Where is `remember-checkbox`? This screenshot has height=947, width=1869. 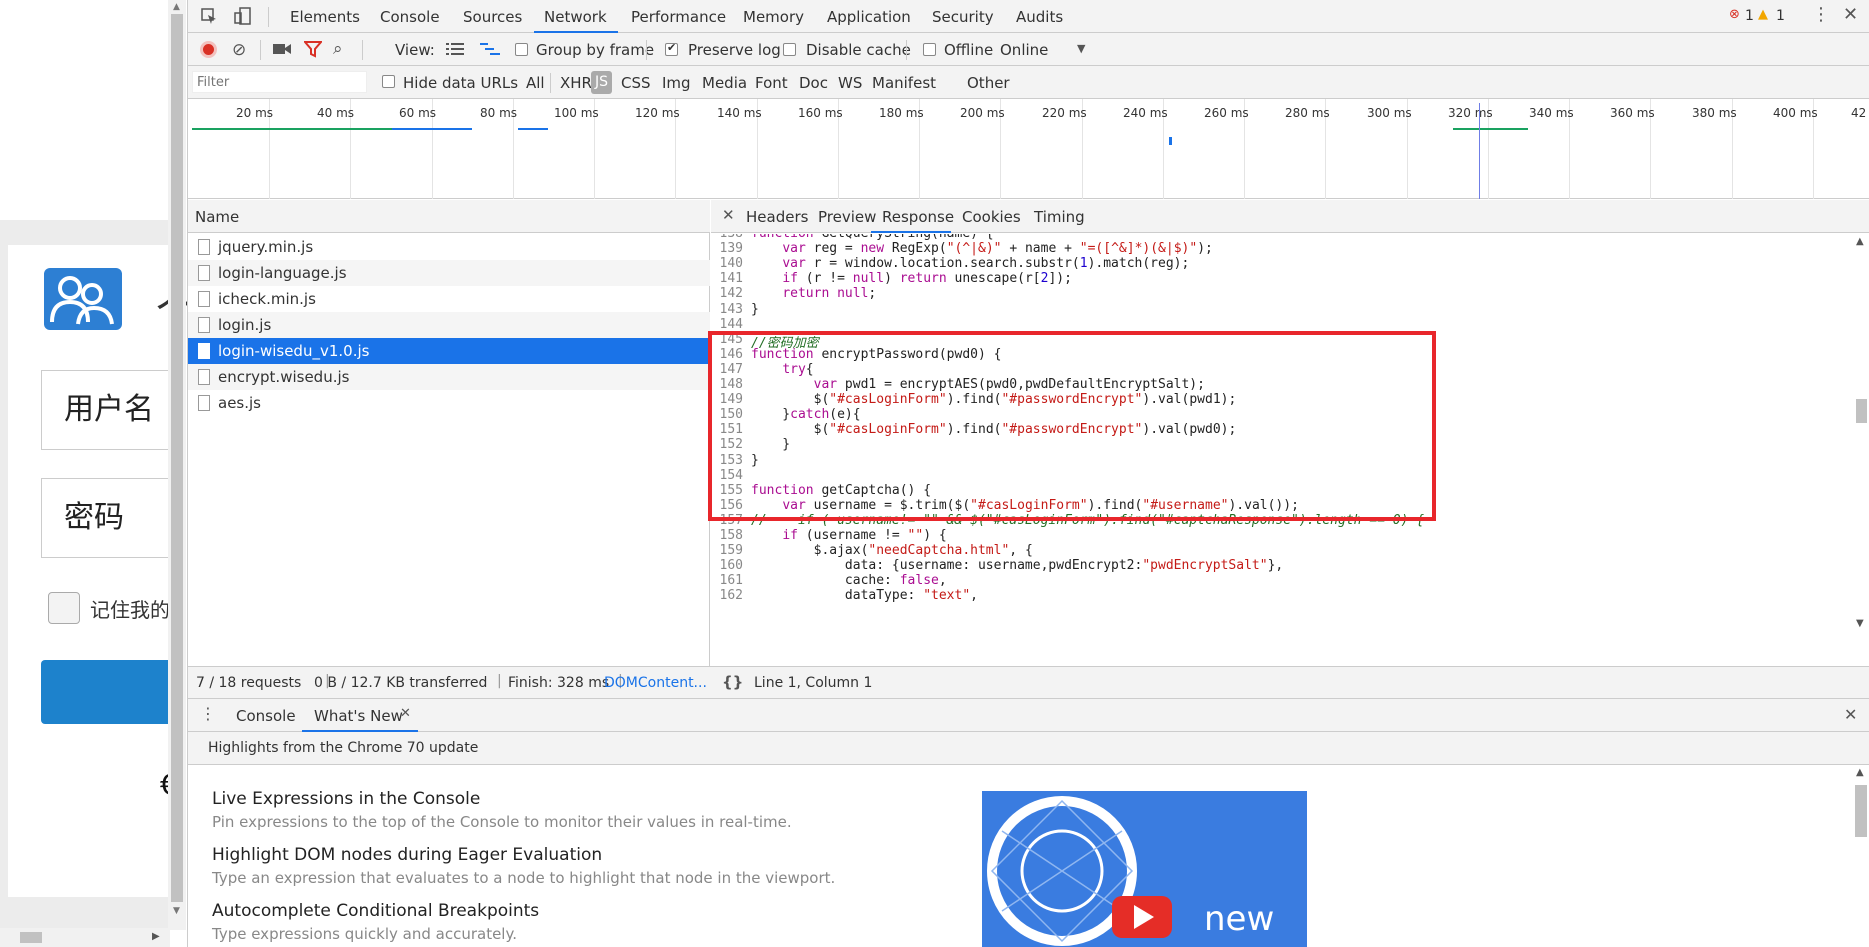 remember-checkbox is located at coordinates (64, 608).